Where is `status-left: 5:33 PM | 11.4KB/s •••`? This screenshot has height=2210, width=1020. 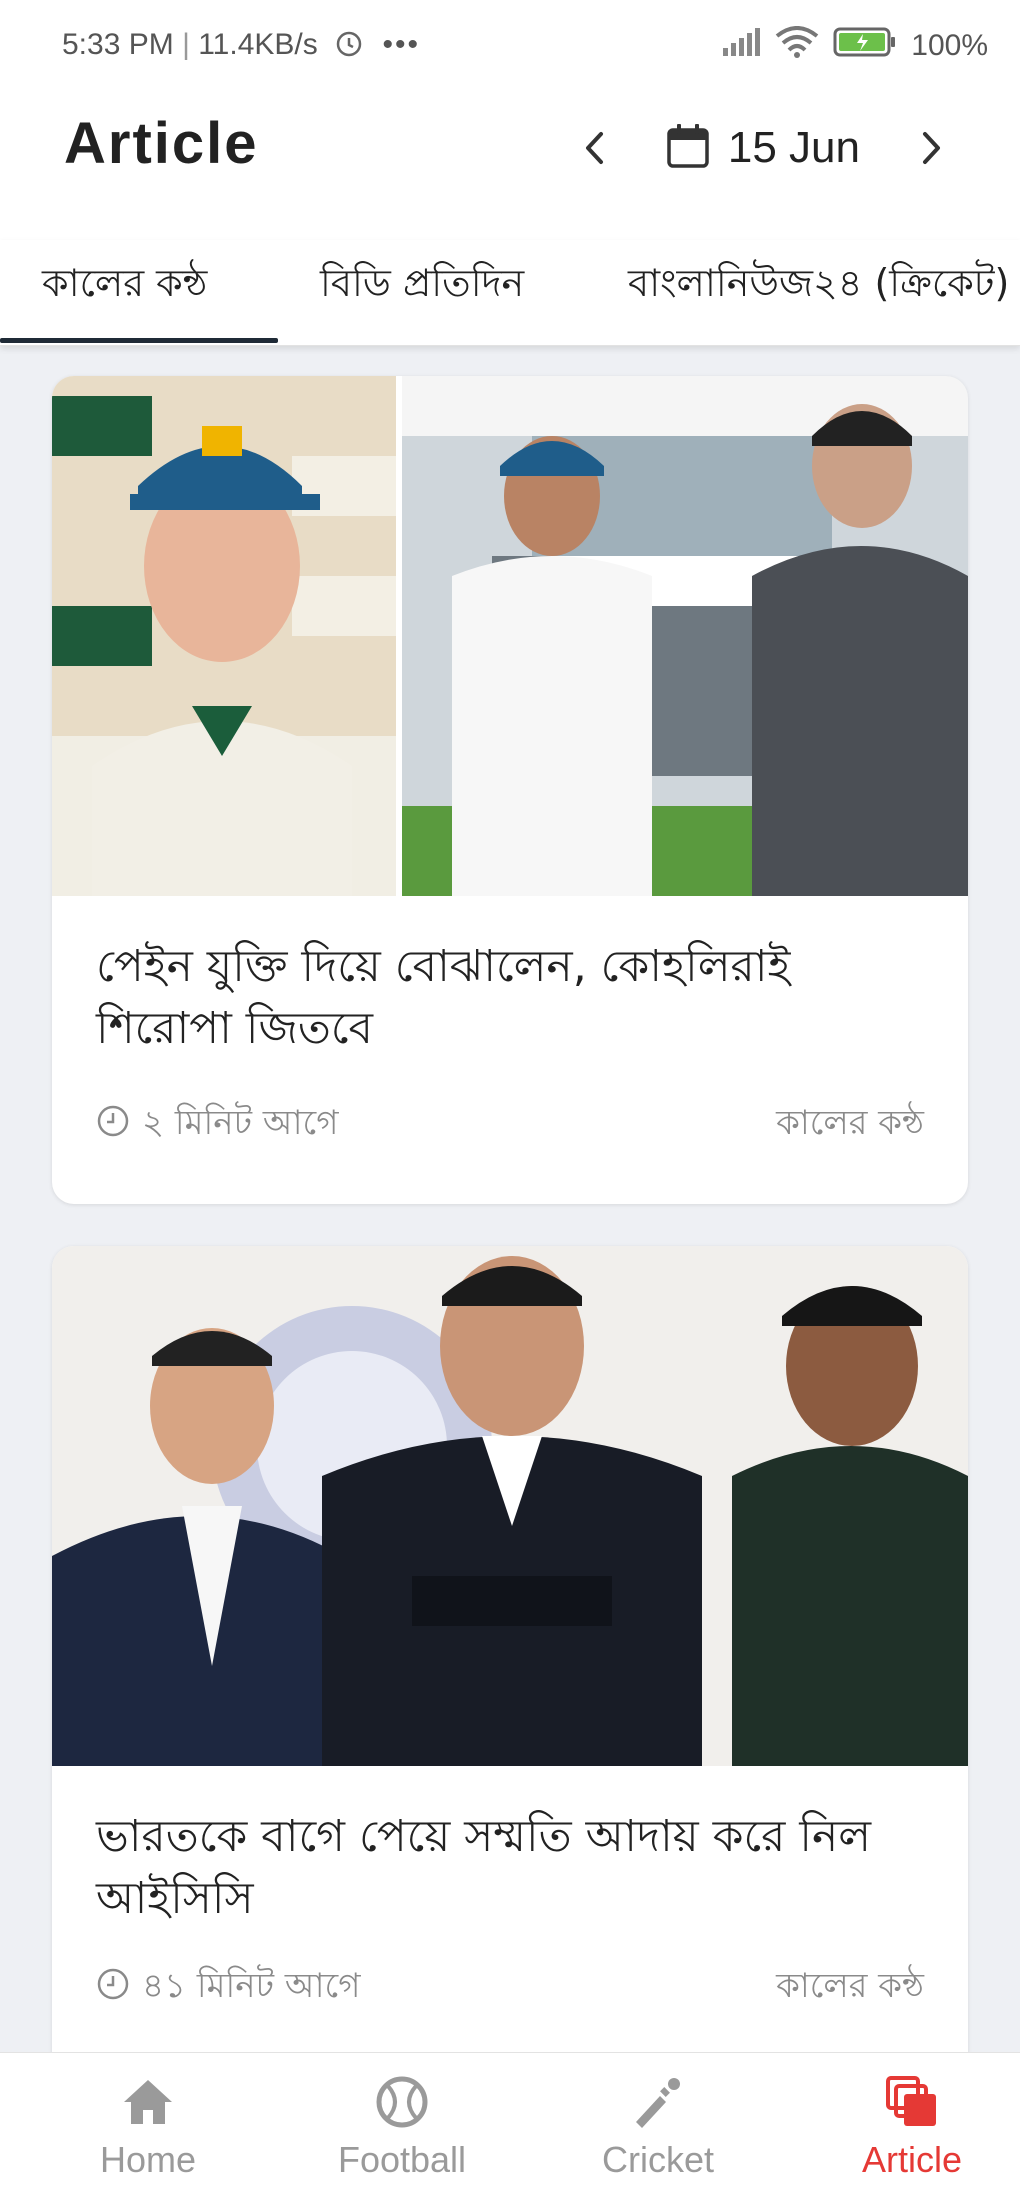
status-left: 5:33 PM | 11.4KB/s ••• is located at coordinates (241, 47).